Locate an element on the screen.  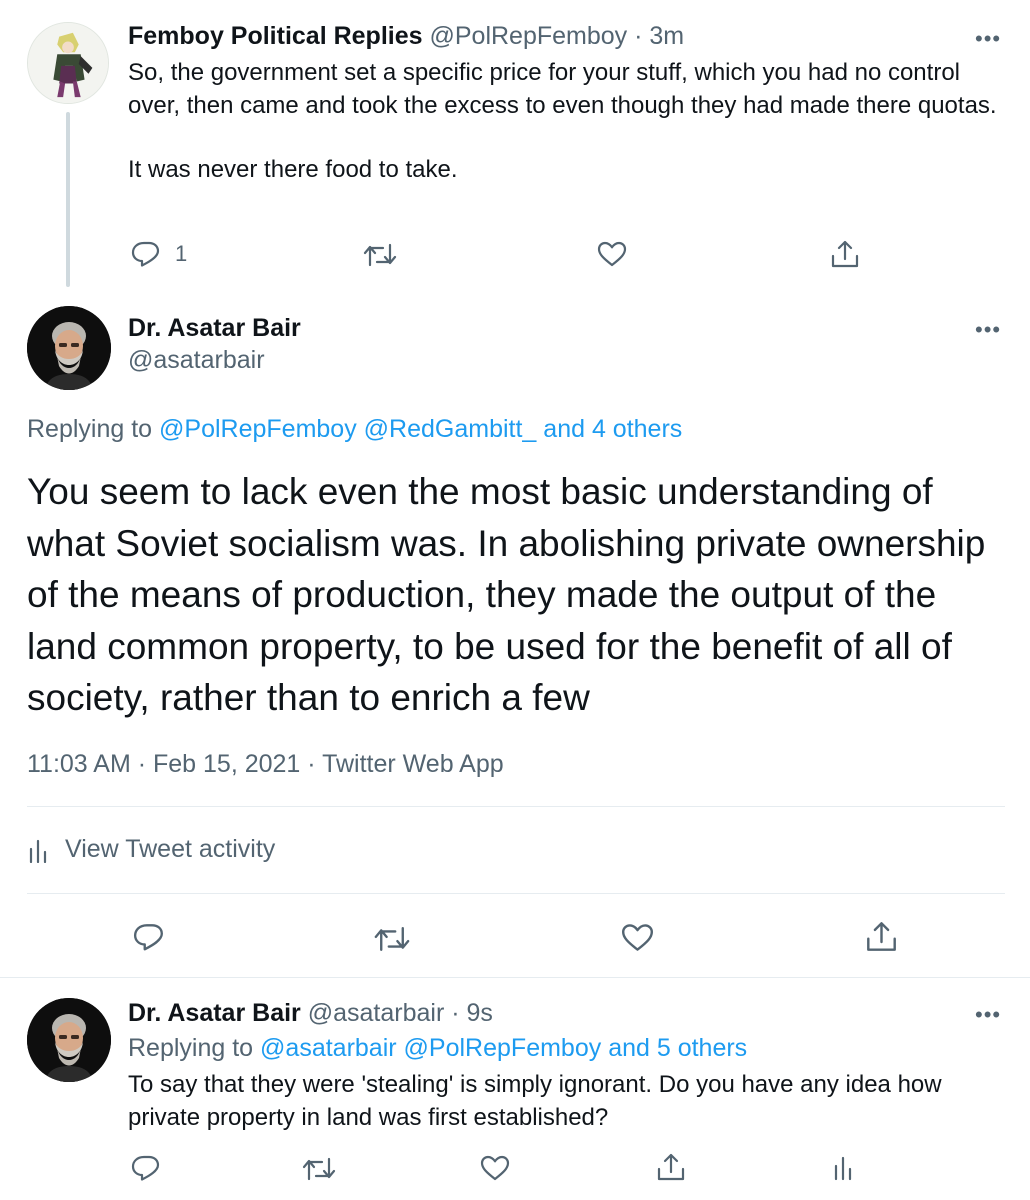
tweet-header: Dr. Asatar Bair @asatarbair · 9s is located at coordinates (310, 1013).